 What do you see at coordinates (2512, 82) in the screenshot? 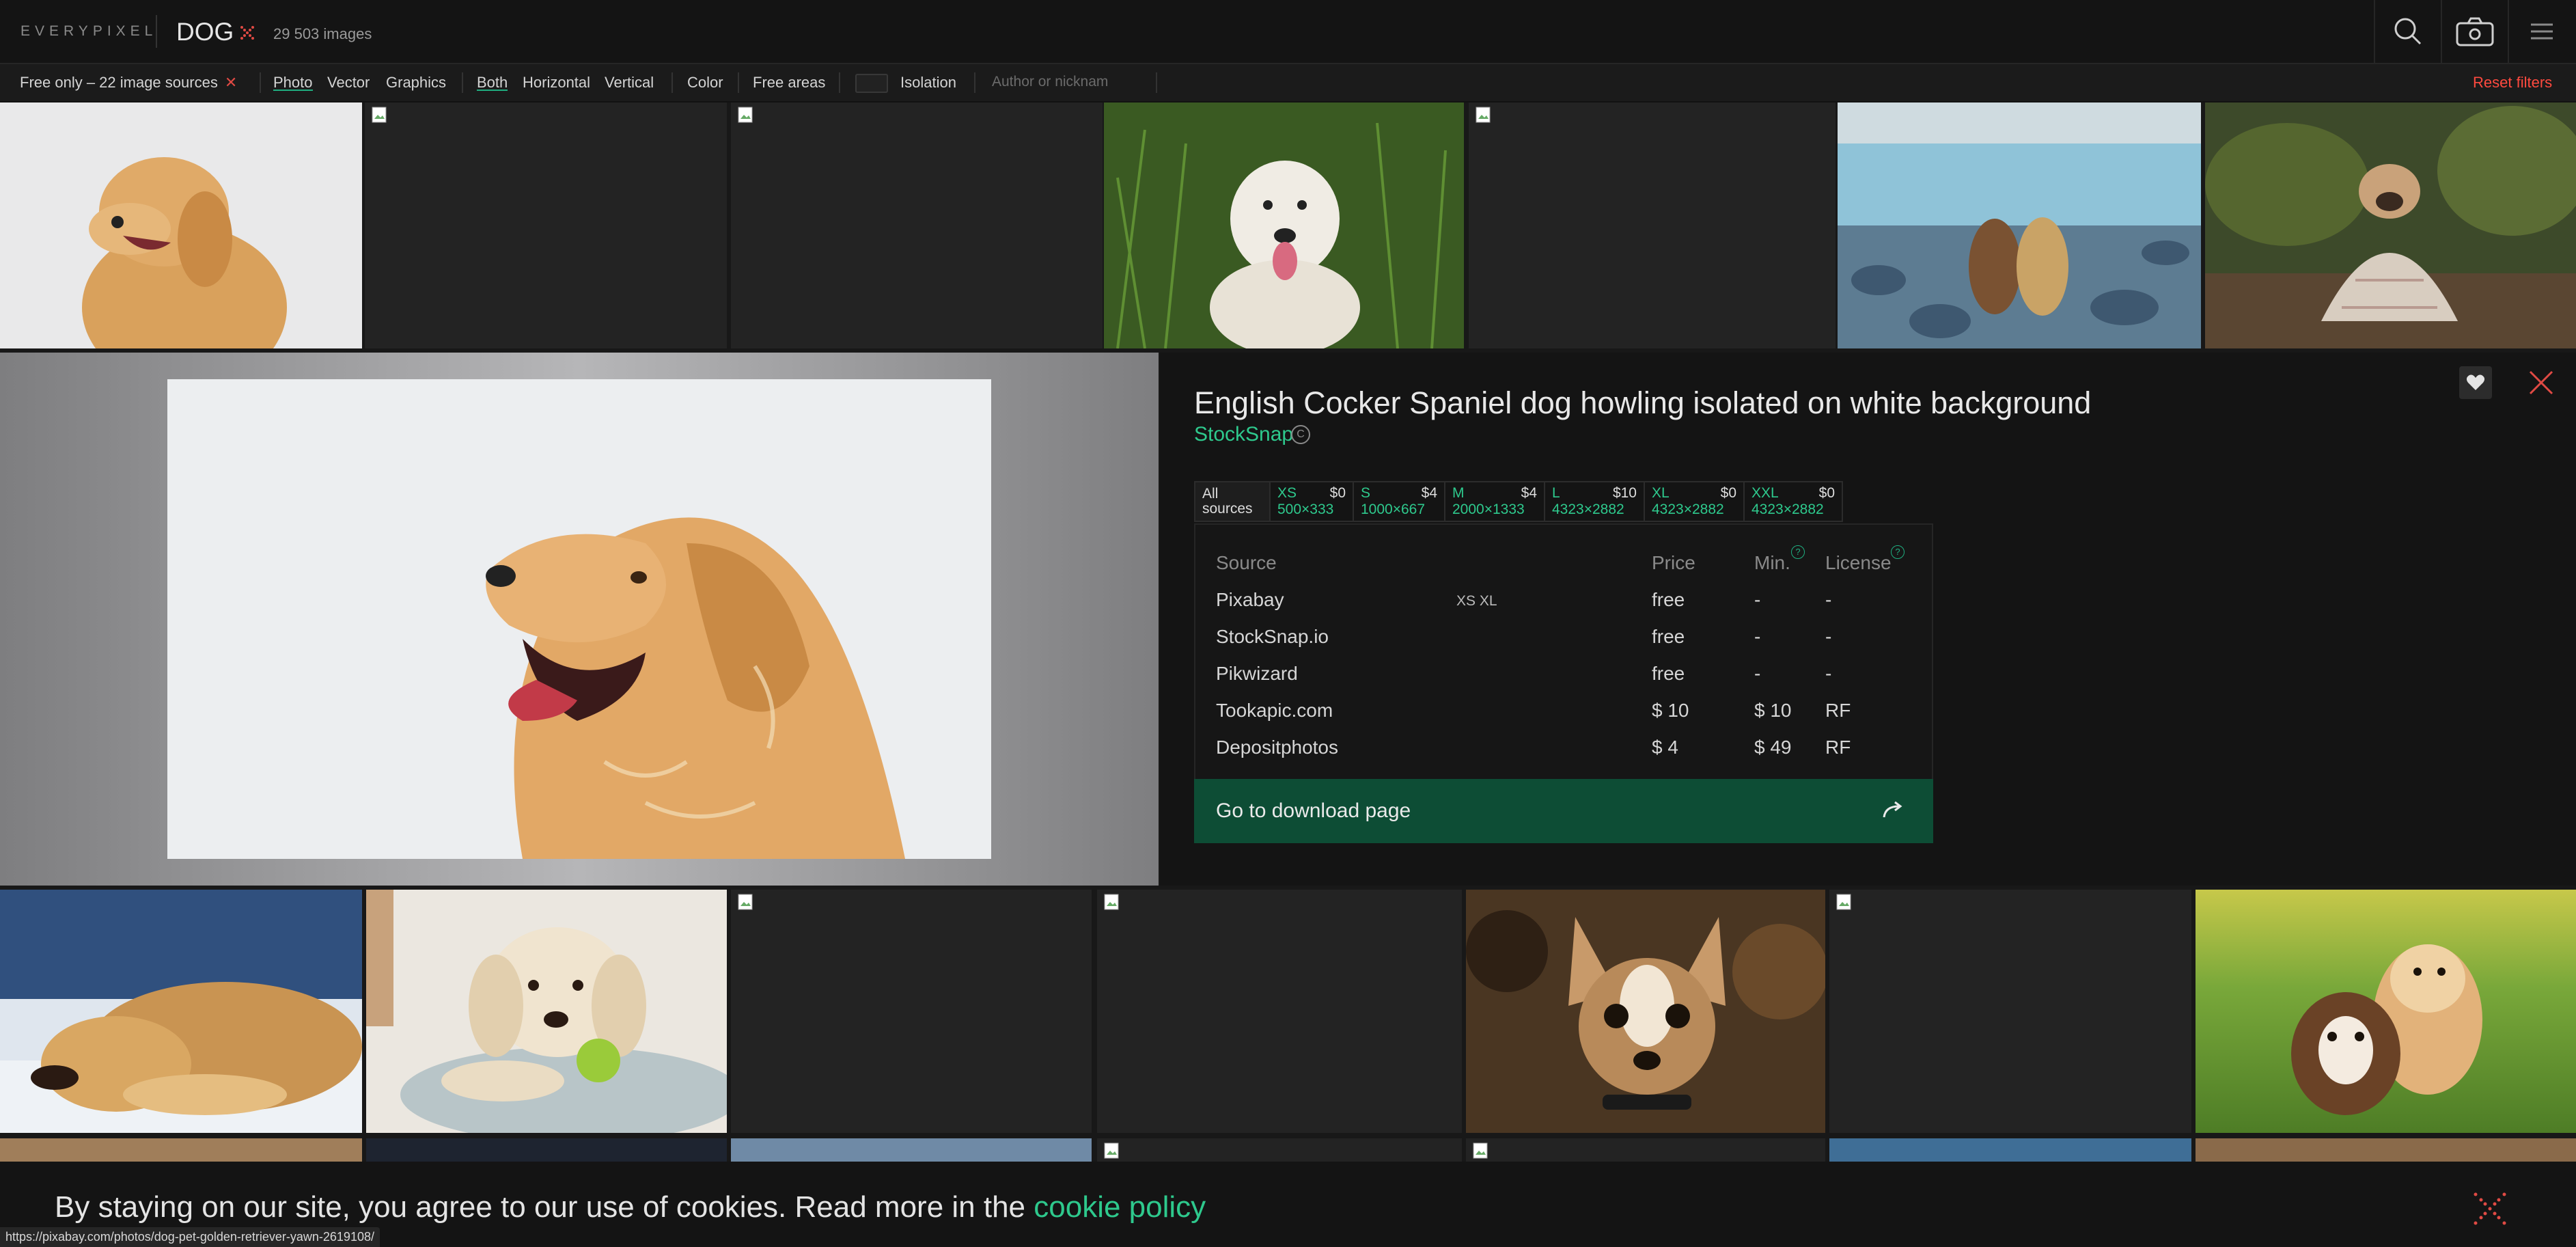
I see `reset-filters-link: Reset filters` at bounding box center [2512, 82].